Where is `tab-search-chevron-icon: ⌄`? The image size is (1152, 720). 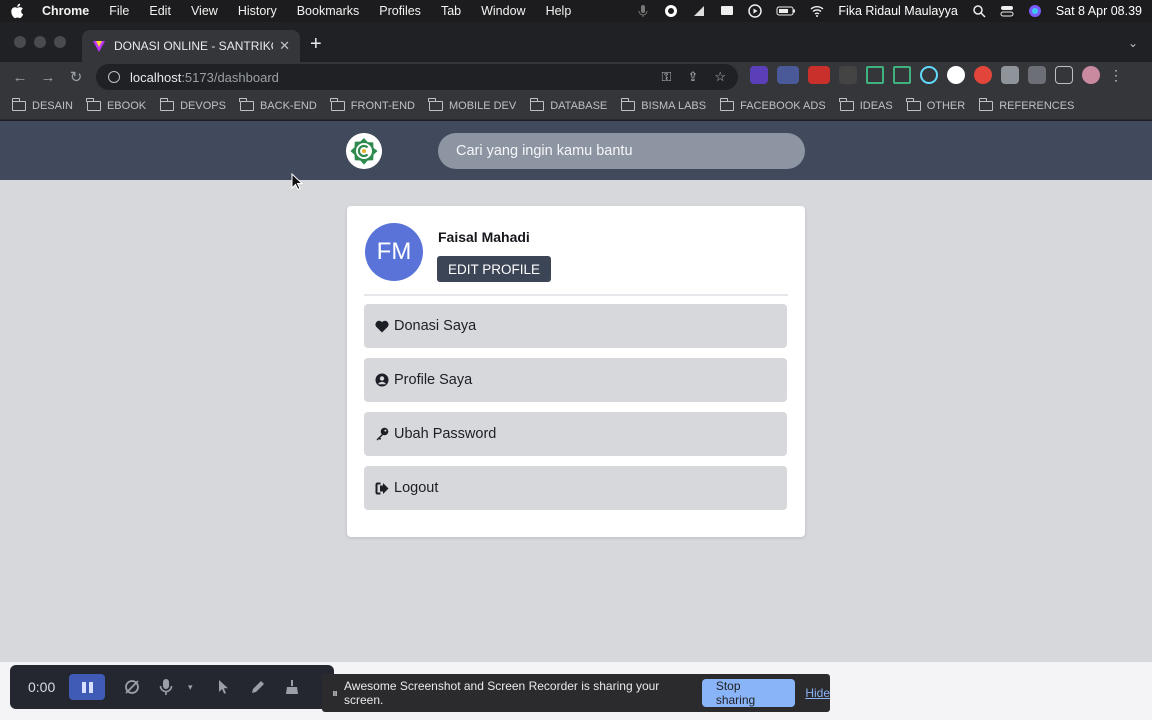
tab-search-chevron-icon: ⌄ is located at coordinates (1133, 43).